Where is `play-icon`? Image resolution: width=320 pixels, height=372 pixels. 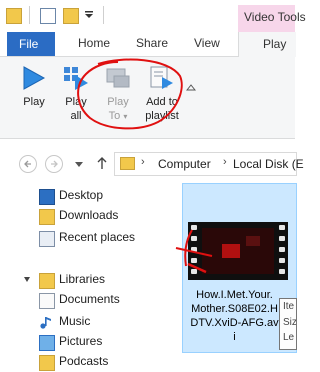
play-icon is located at coordinates (34, 78).